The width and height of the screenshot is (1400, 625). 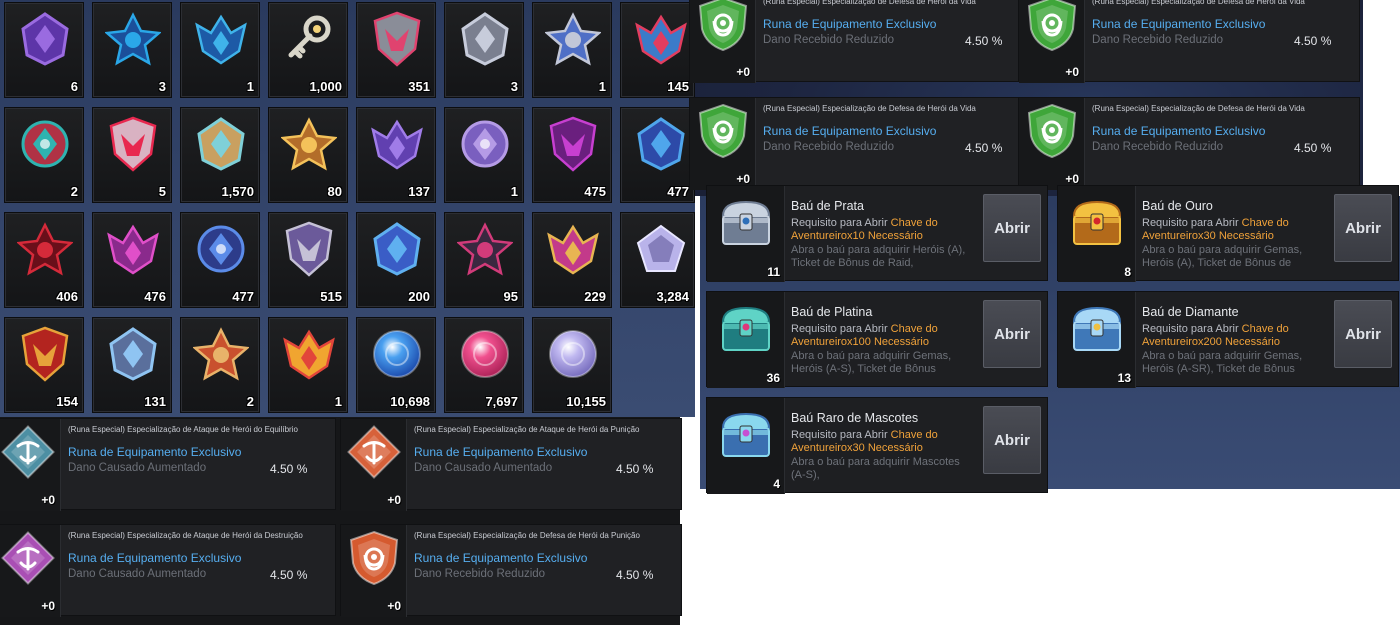 I want to click on inventory-slot: 476, so click(x=132, y=260).